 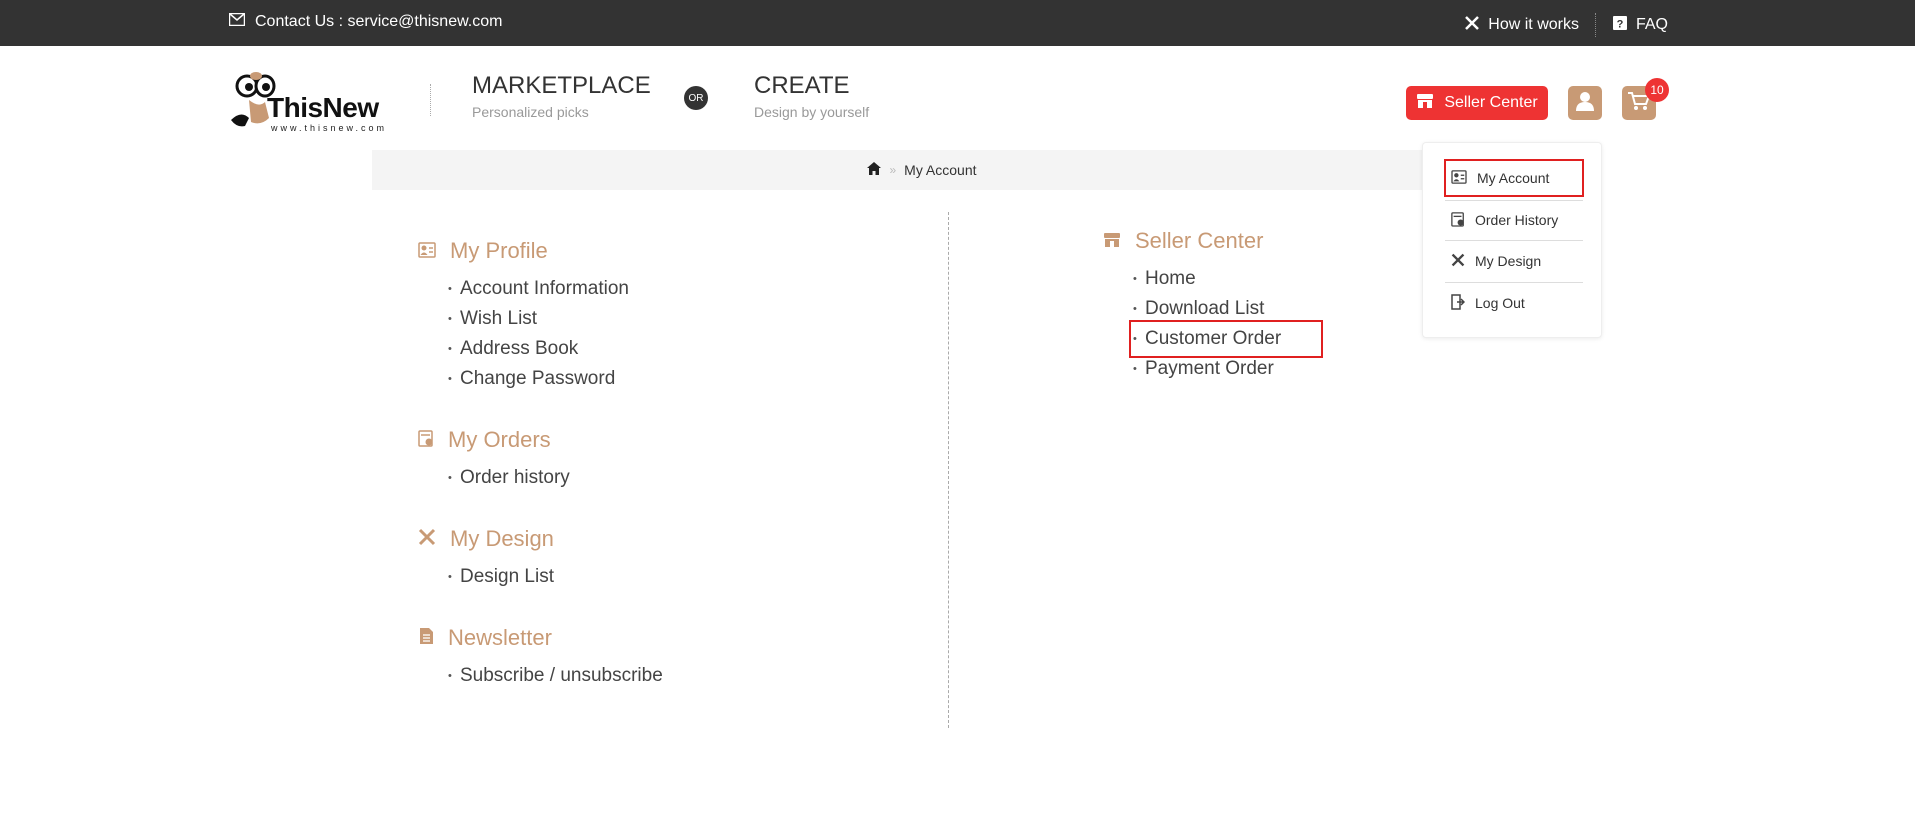 I want to click on account-button, so click(x=1585, y=103).